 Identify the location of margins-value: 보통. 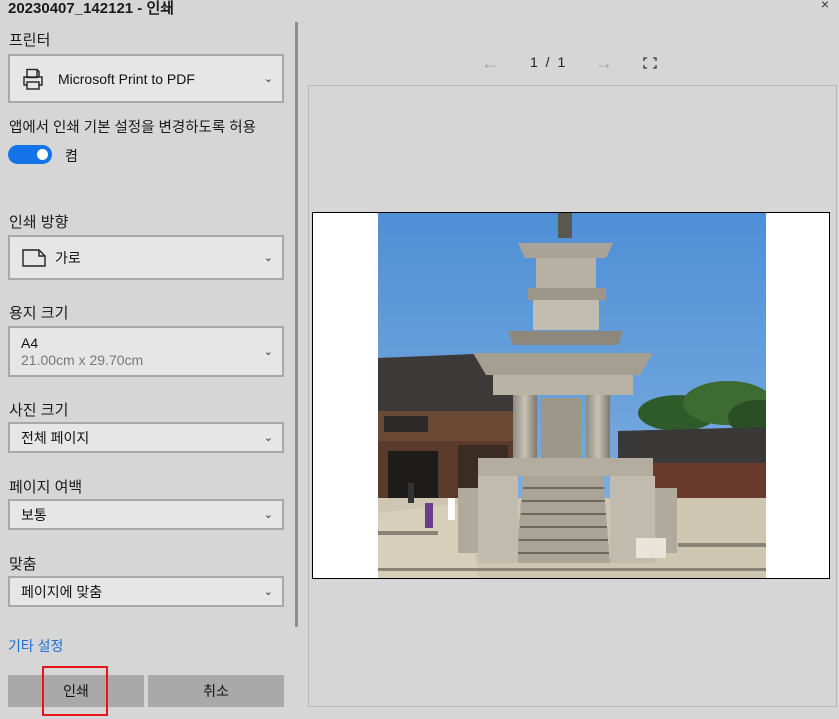
(34, 514).